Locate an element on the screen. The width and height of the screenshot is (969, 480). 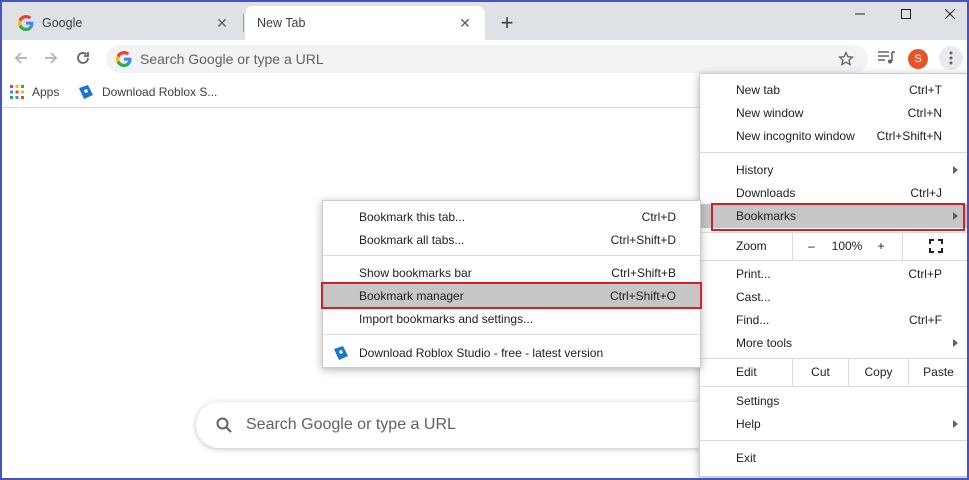
edit-label: Edit is located at coordinates (746, 372).